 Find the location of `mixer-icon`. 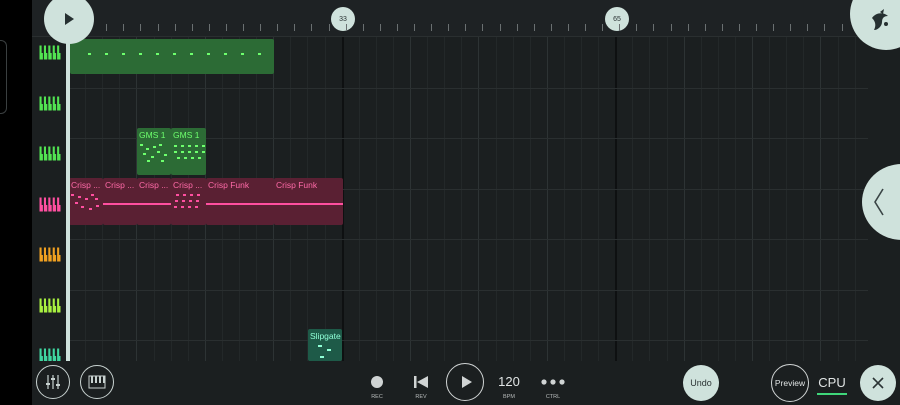

mixer-icon is located at coordinates (53, 382).